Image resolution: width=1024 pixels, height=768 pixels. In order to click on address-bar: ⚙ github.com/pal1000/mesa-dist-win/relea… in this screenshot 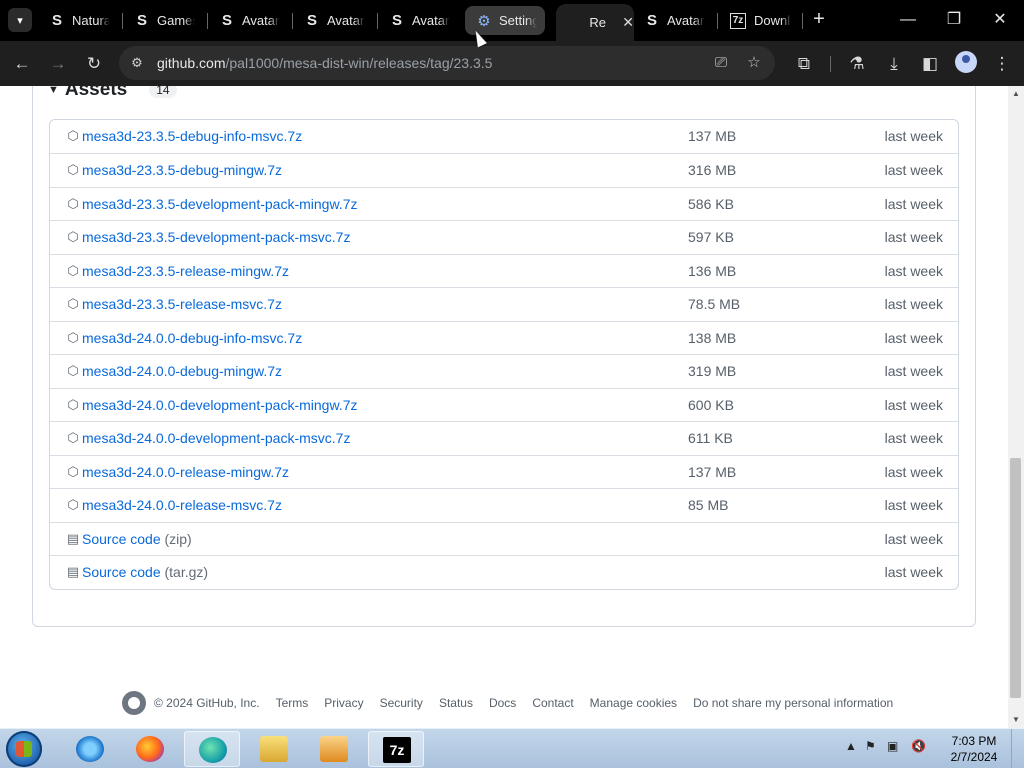, I will do `click(447, 63)`.